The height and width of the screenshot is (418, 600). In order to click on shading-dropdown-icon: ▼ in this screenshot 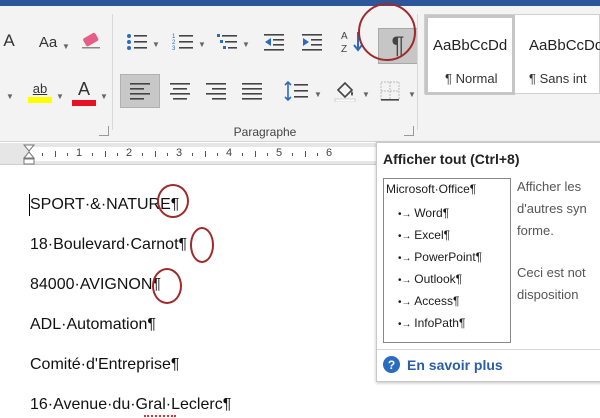, I will do `click(366, 94)`.